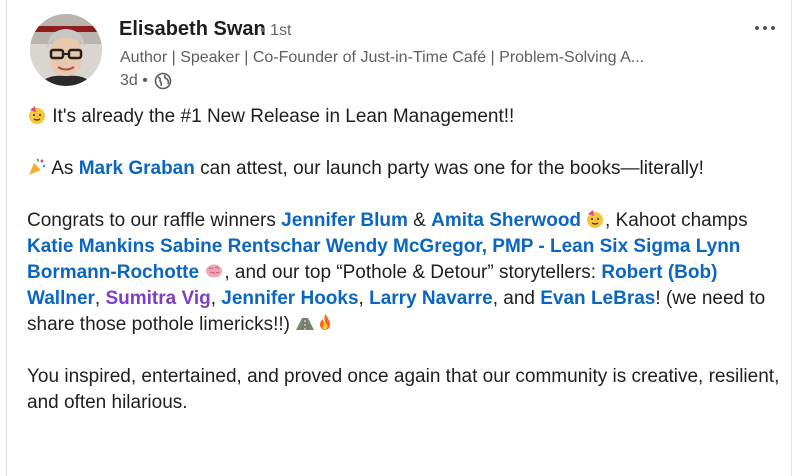 This screenshot has width=800, height=476. I want to click on more-options-icon, so click(765, 28).